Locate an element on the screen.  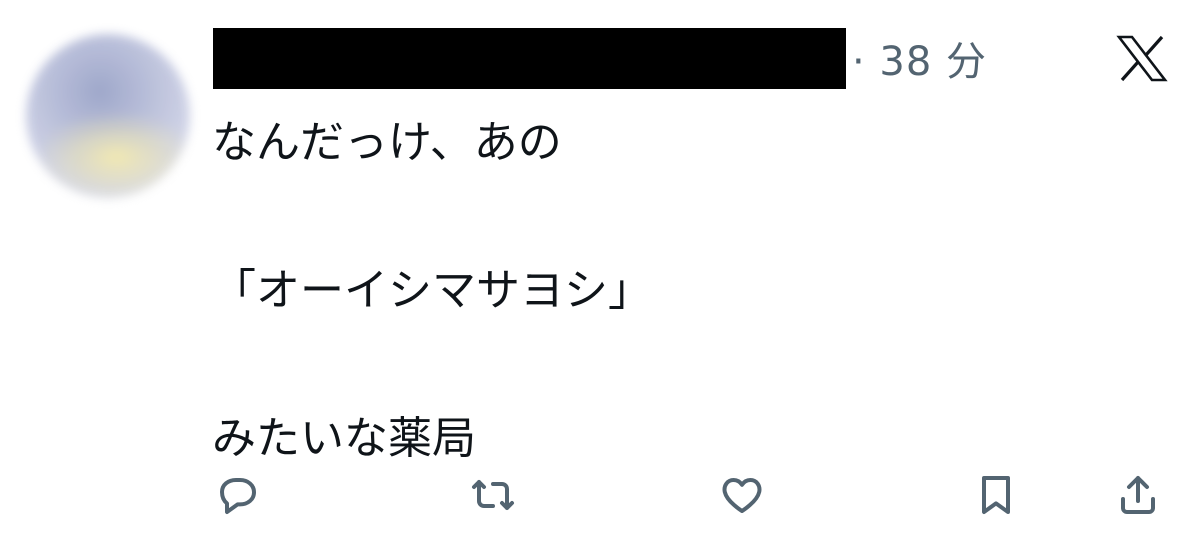
retweet-icon is located at coordinates (493, 495).